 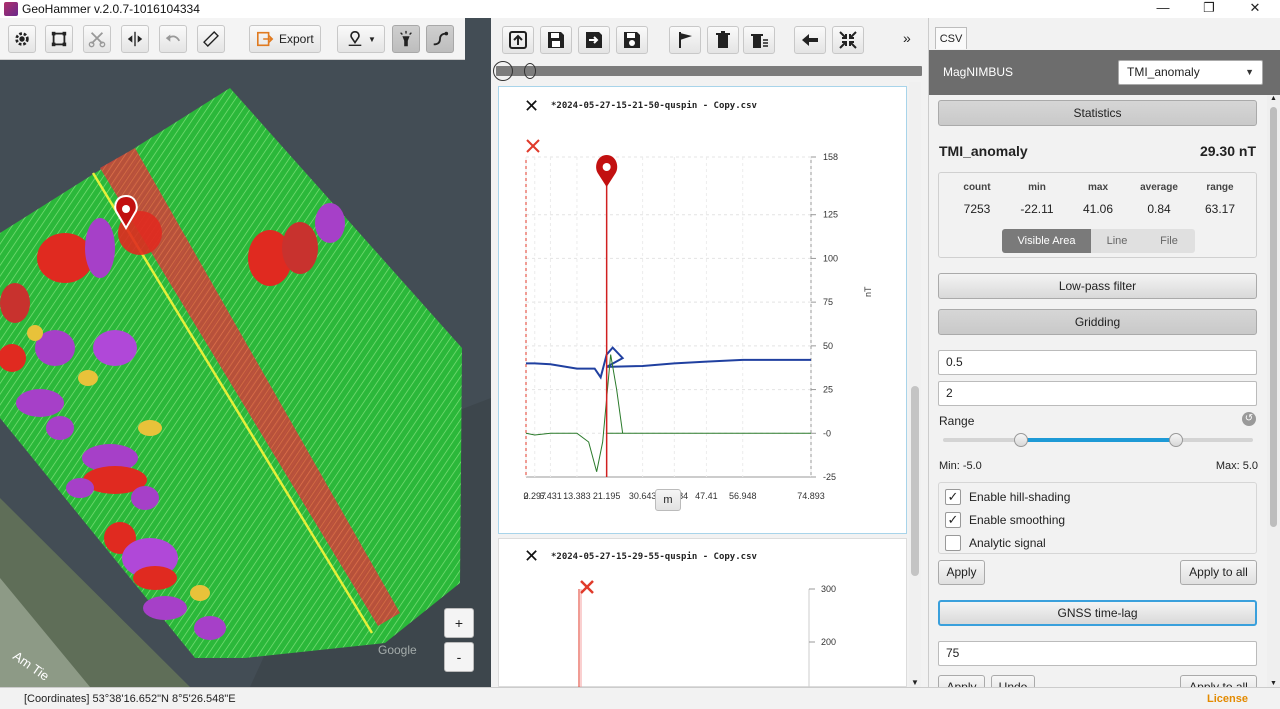 I want to click on collapse-view-button, so click(x=848, y=40).